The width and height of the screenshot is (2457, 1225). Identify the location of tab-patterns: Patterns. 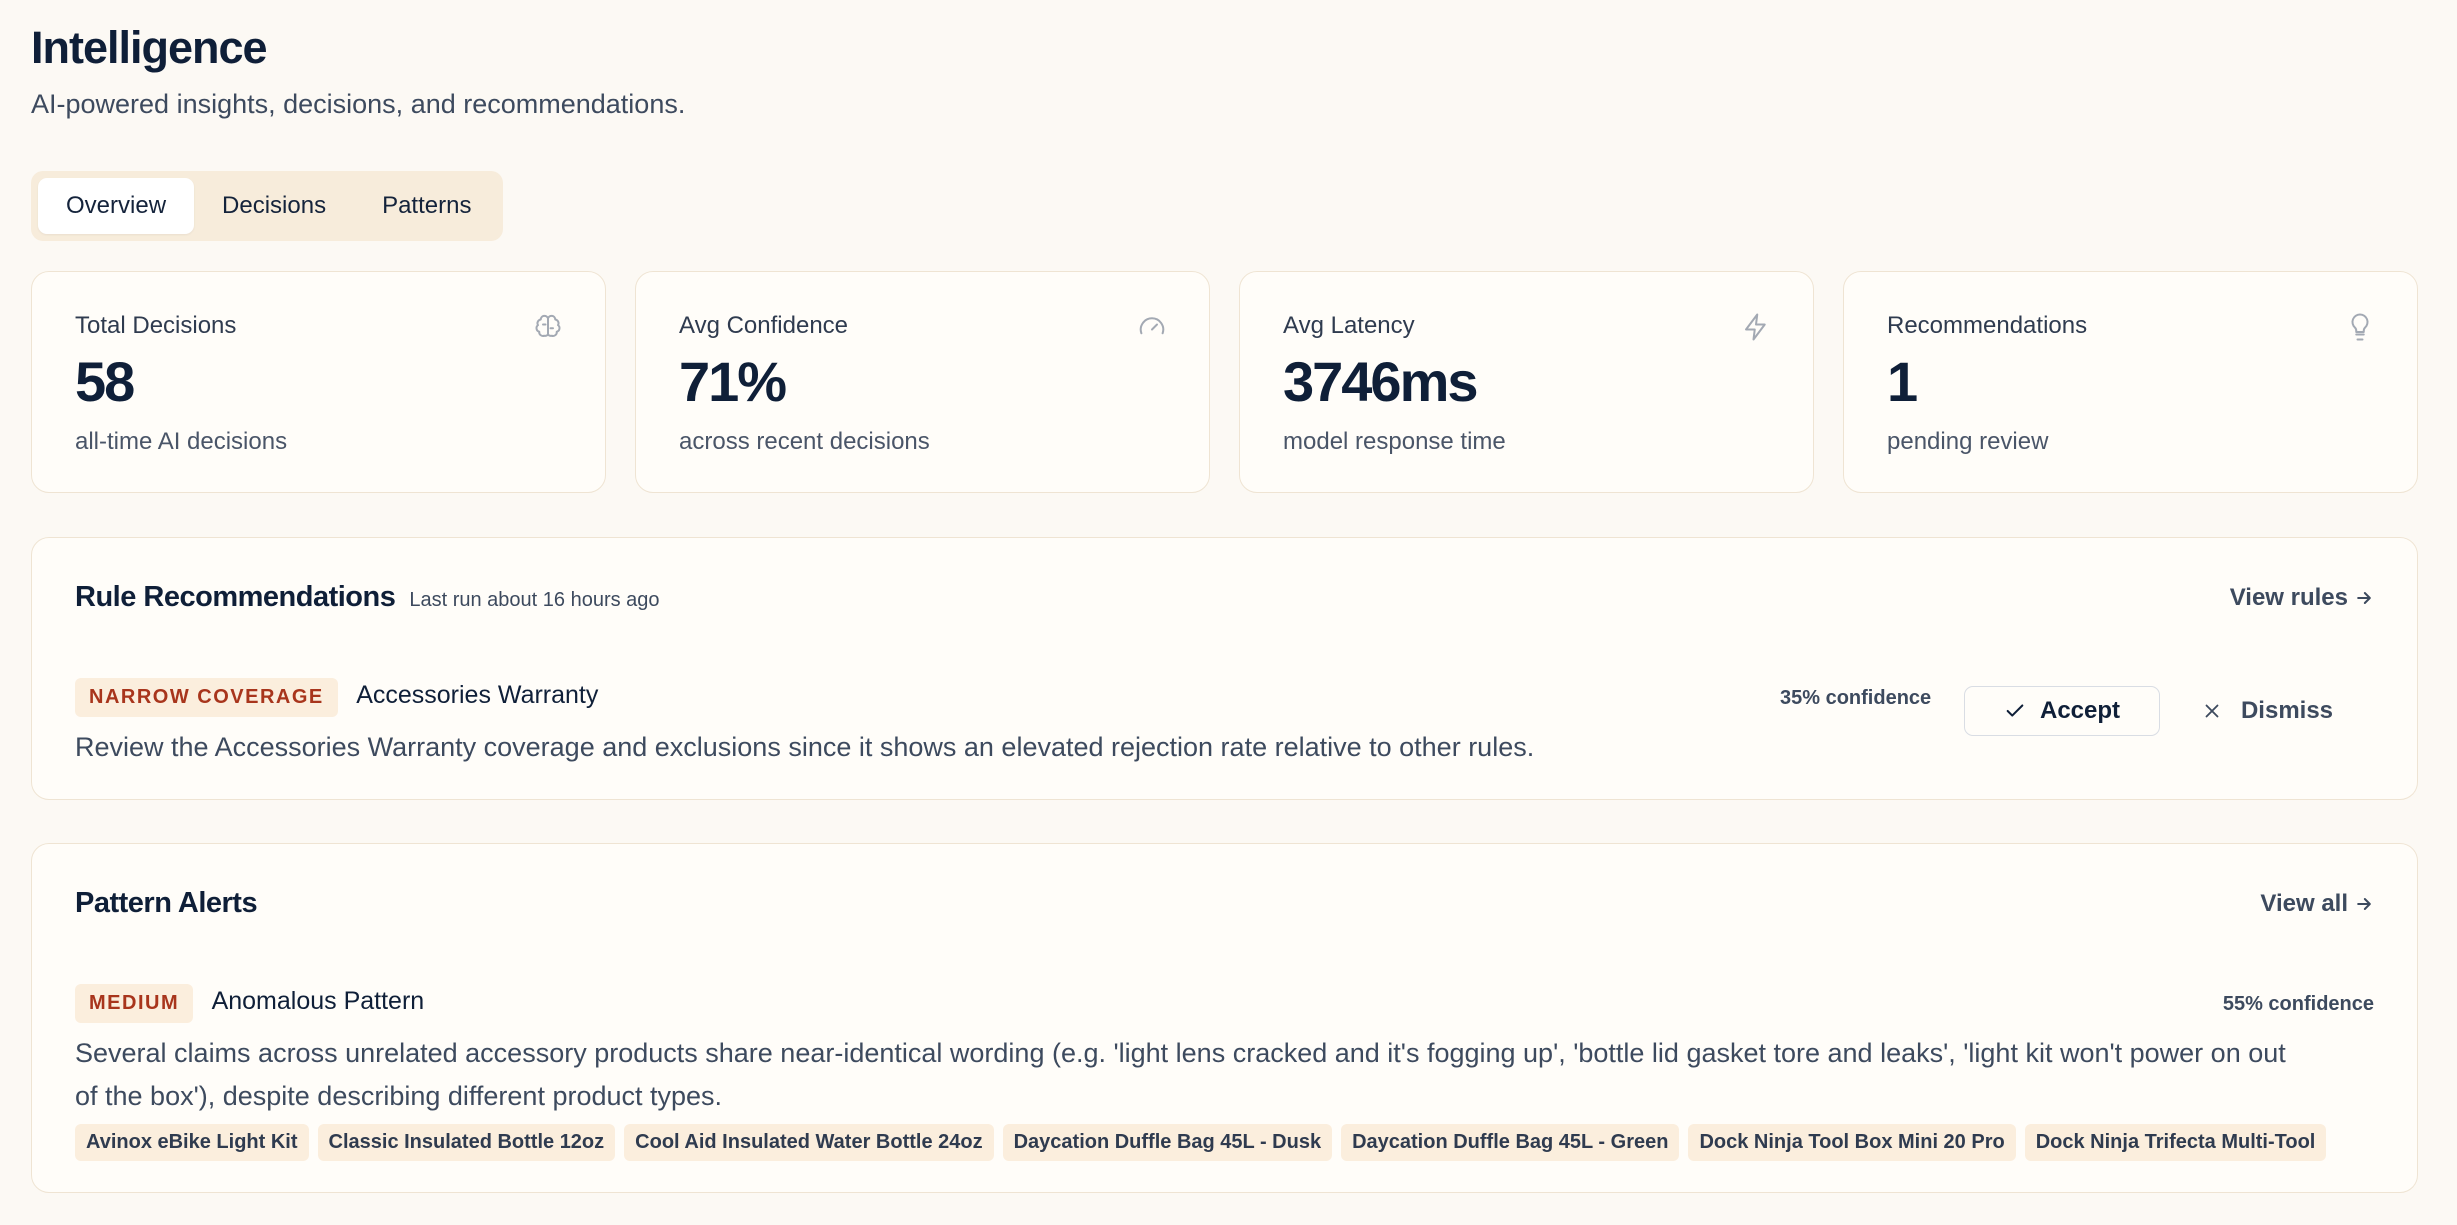
(426, 206).